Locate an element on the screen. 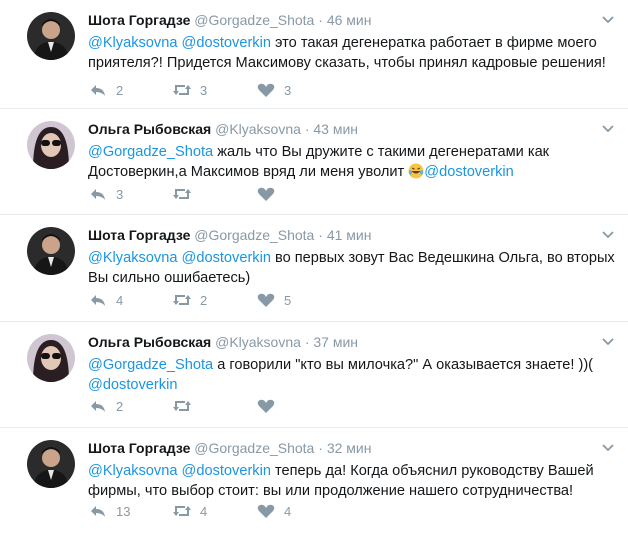 Image resolution: width=628 pixels, height=537 pixels. tweet-header: Шота Горгадзе @Gorgadze_Shota · 32 мин is located at coordinates (349, 448).